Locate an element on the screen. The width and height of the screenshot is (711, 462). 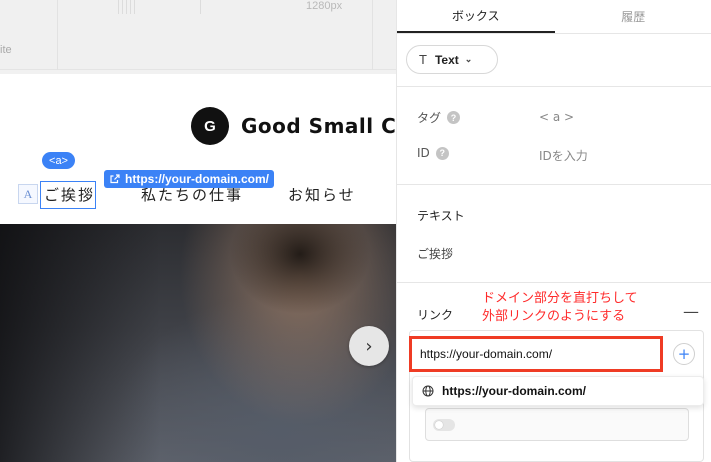
nav-item-greeting: ご挨拶 is located at coordinates (69, 194).